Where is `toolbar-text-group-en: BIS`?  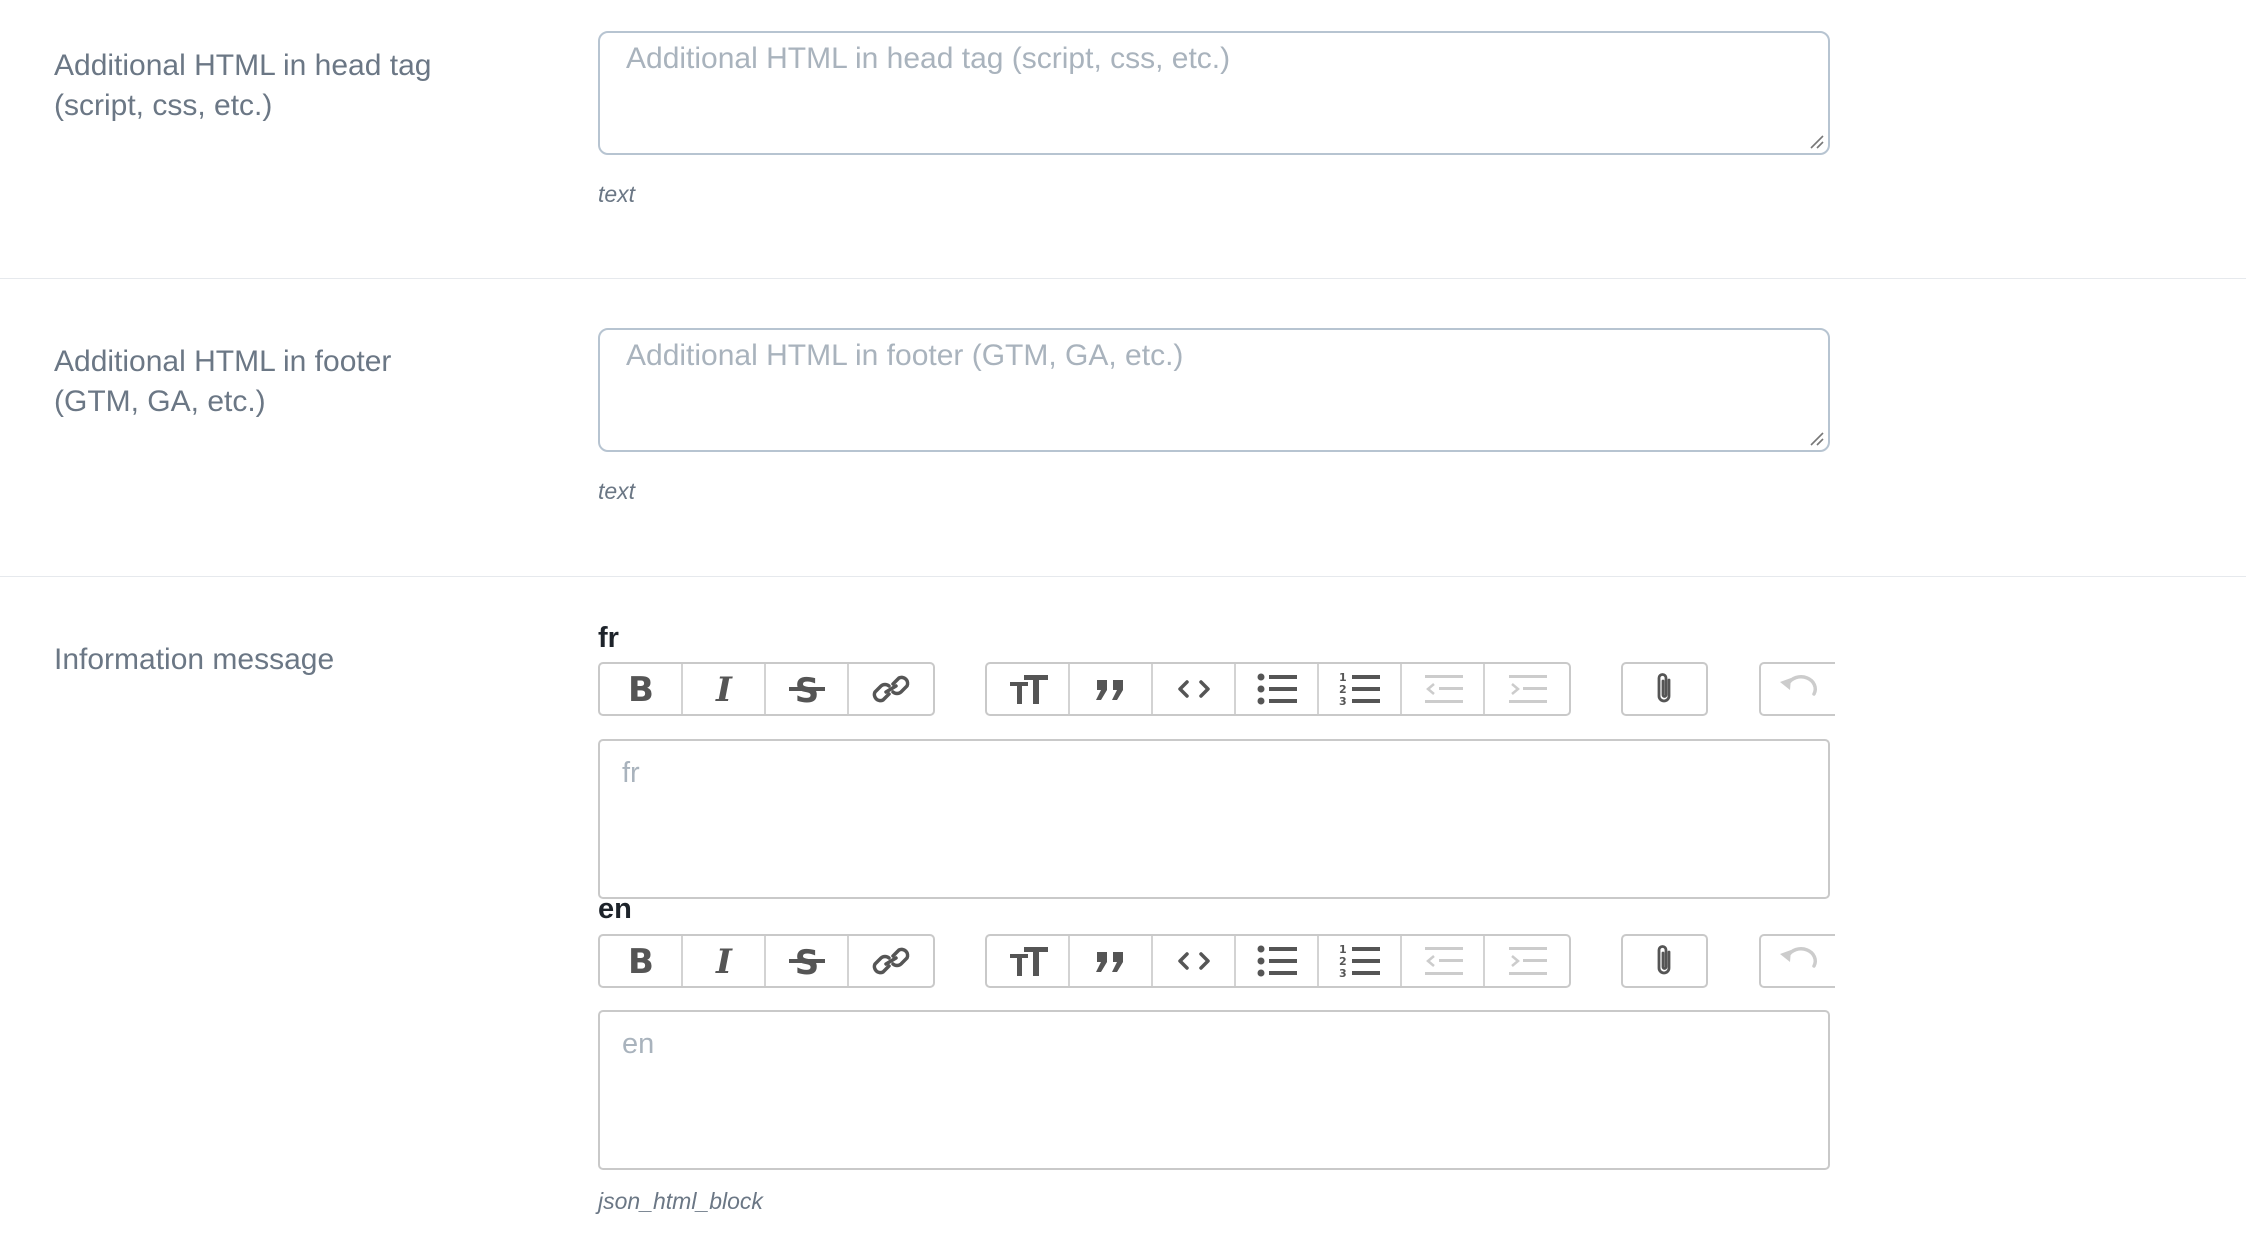 toolbar-text-group-en: BIS is located at coordinates (766, 961).